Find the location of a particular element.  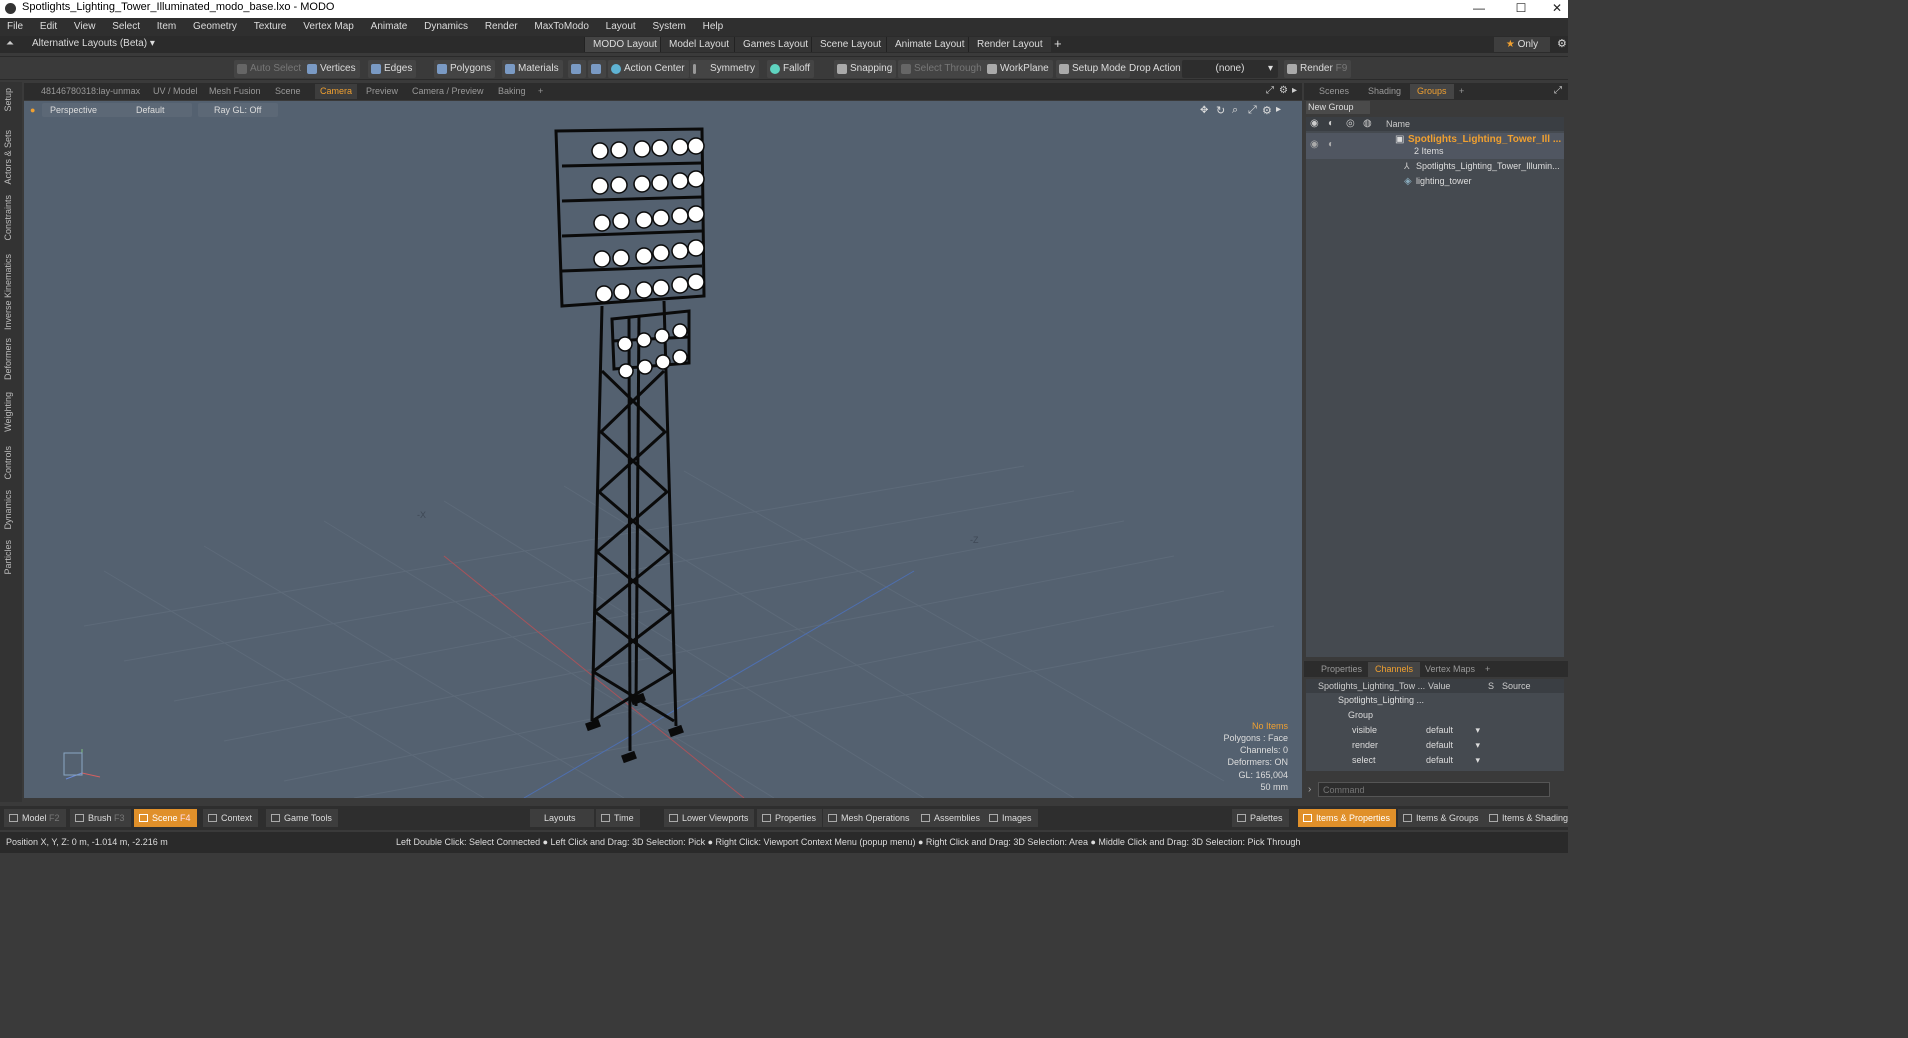

menu-vertex-map: Vertex Map is located at coordinates (328, 27).